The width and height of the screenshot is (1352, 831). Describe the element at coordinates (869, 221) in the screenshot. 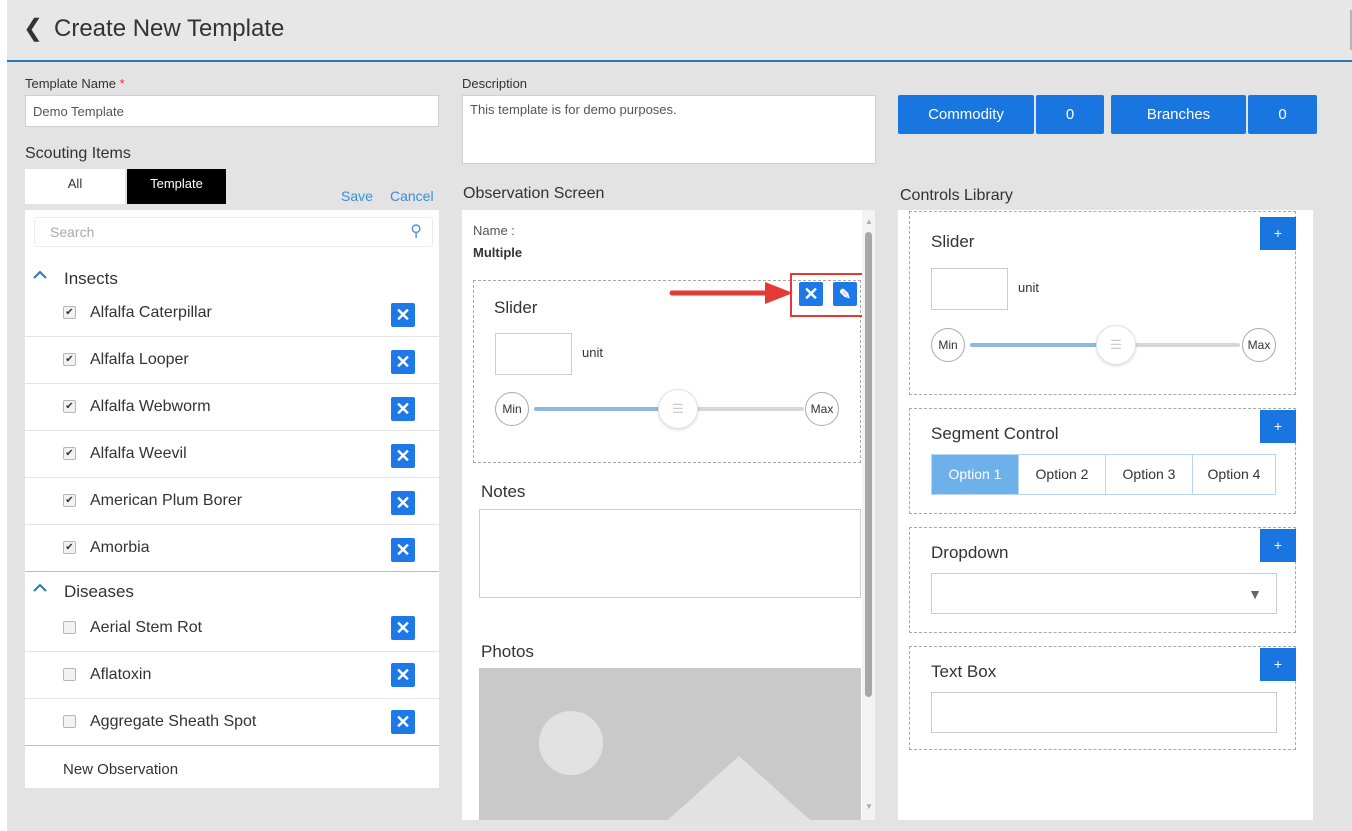

I see `scroll-up-icon: ▲` at that location.